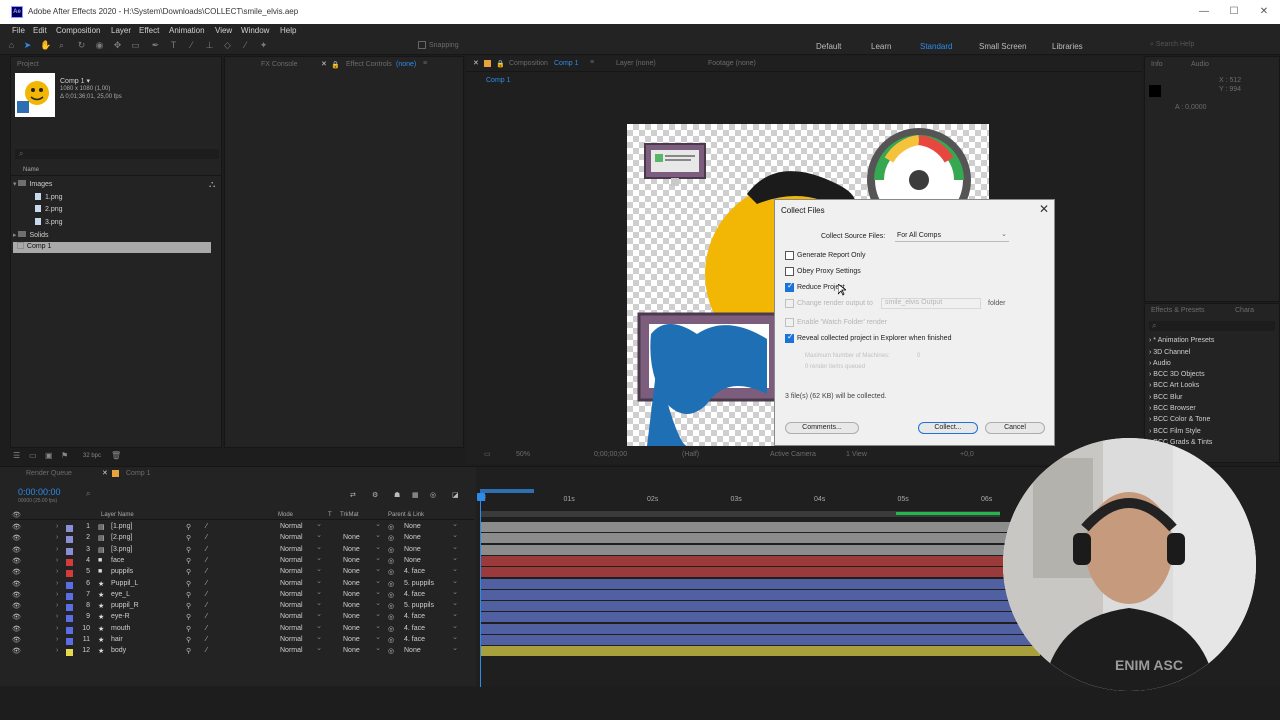 This screenshot has width=1280, height=720. What do you see at coordinates (99, 45) in the screenshot?
I see `camera-tool-icon: ◉` at bounding box center [99, 45].